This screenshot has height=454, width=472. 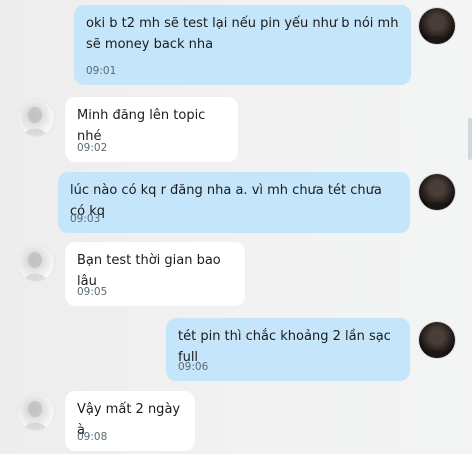 What do you see at coordinates (92, 437) in the screenshot?
I see `message-timestamp: 09:08` at bounding box center [92, 437].